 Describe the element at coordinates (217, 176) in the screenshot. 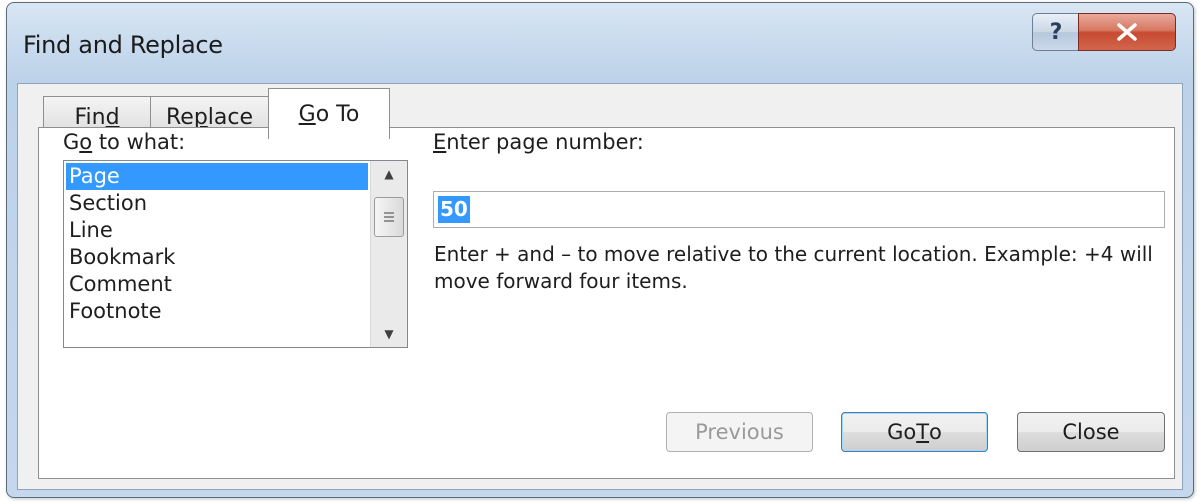

I see `list-item-page: Page` at that location.